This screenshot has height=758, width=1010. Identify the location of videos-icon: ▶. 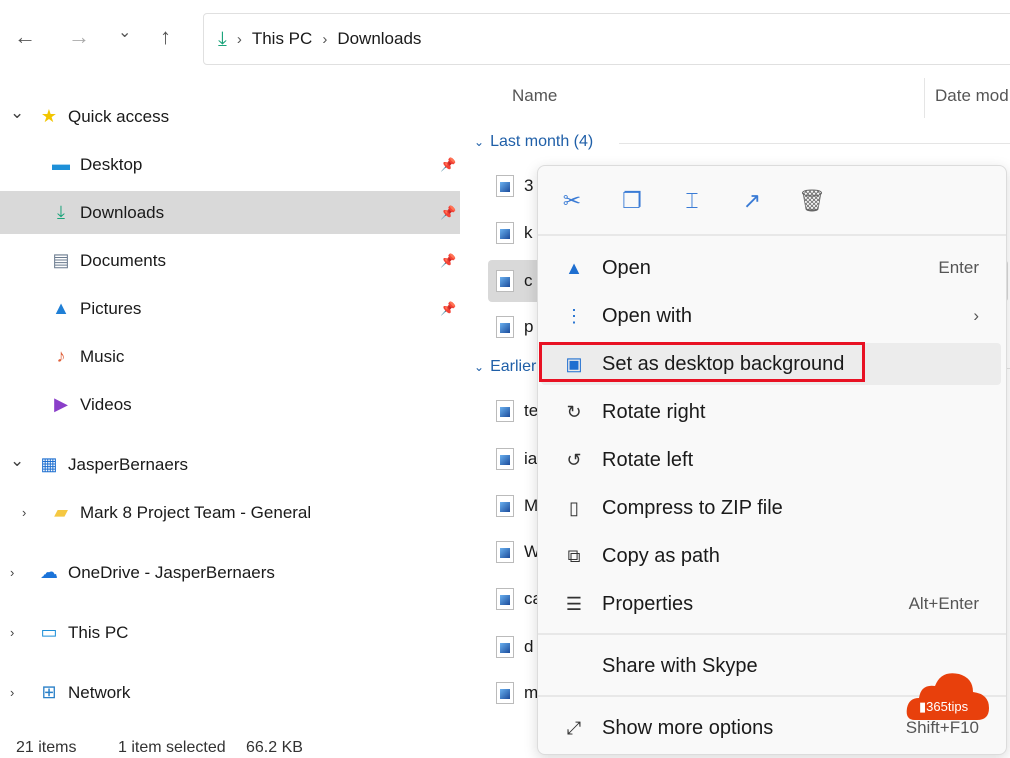
(61, 404).